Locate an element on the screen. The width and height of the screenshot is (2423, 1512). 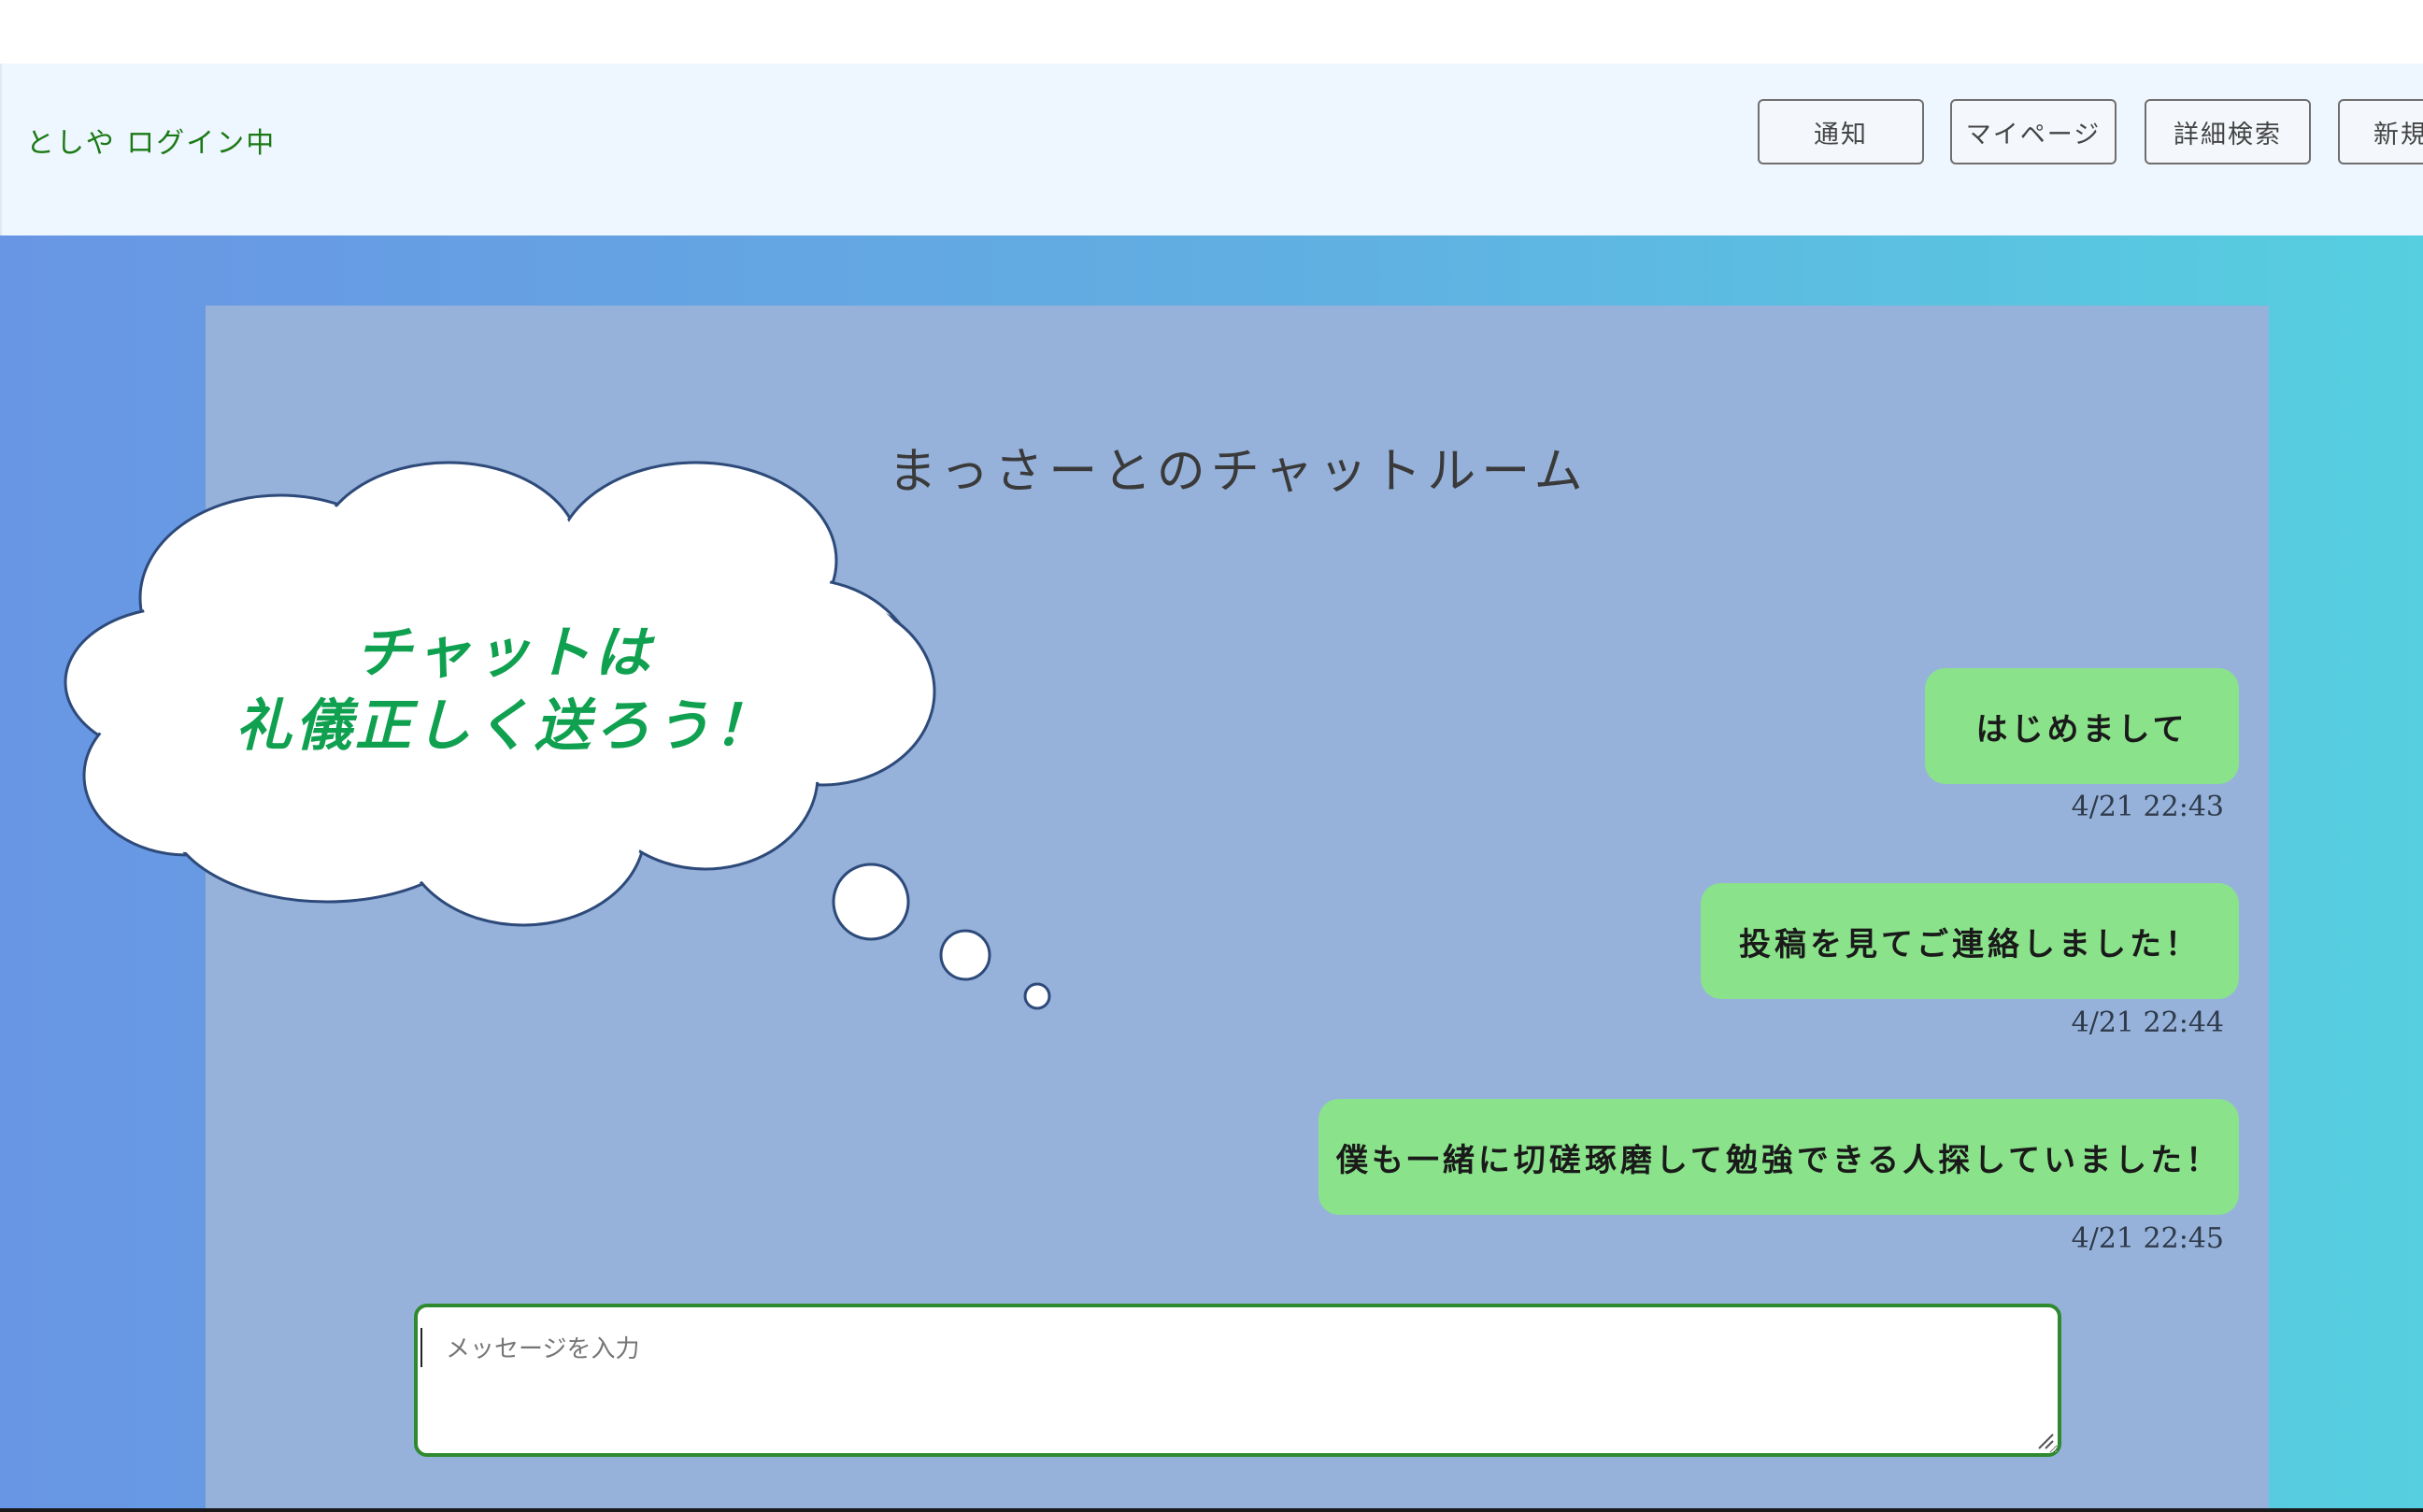
callout-line-2: 礼儀正しく送ろう！ is located at coordinates (505, 726).